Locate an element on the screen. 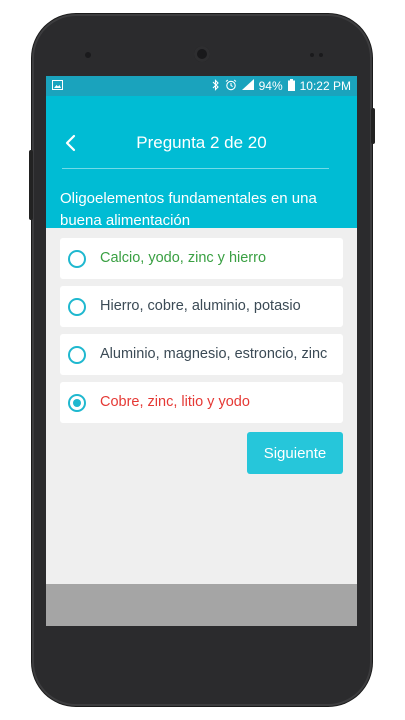 The width and height of the screenshot is (405, 720). gallery-notification-icon is located at coordinates (57, 86).